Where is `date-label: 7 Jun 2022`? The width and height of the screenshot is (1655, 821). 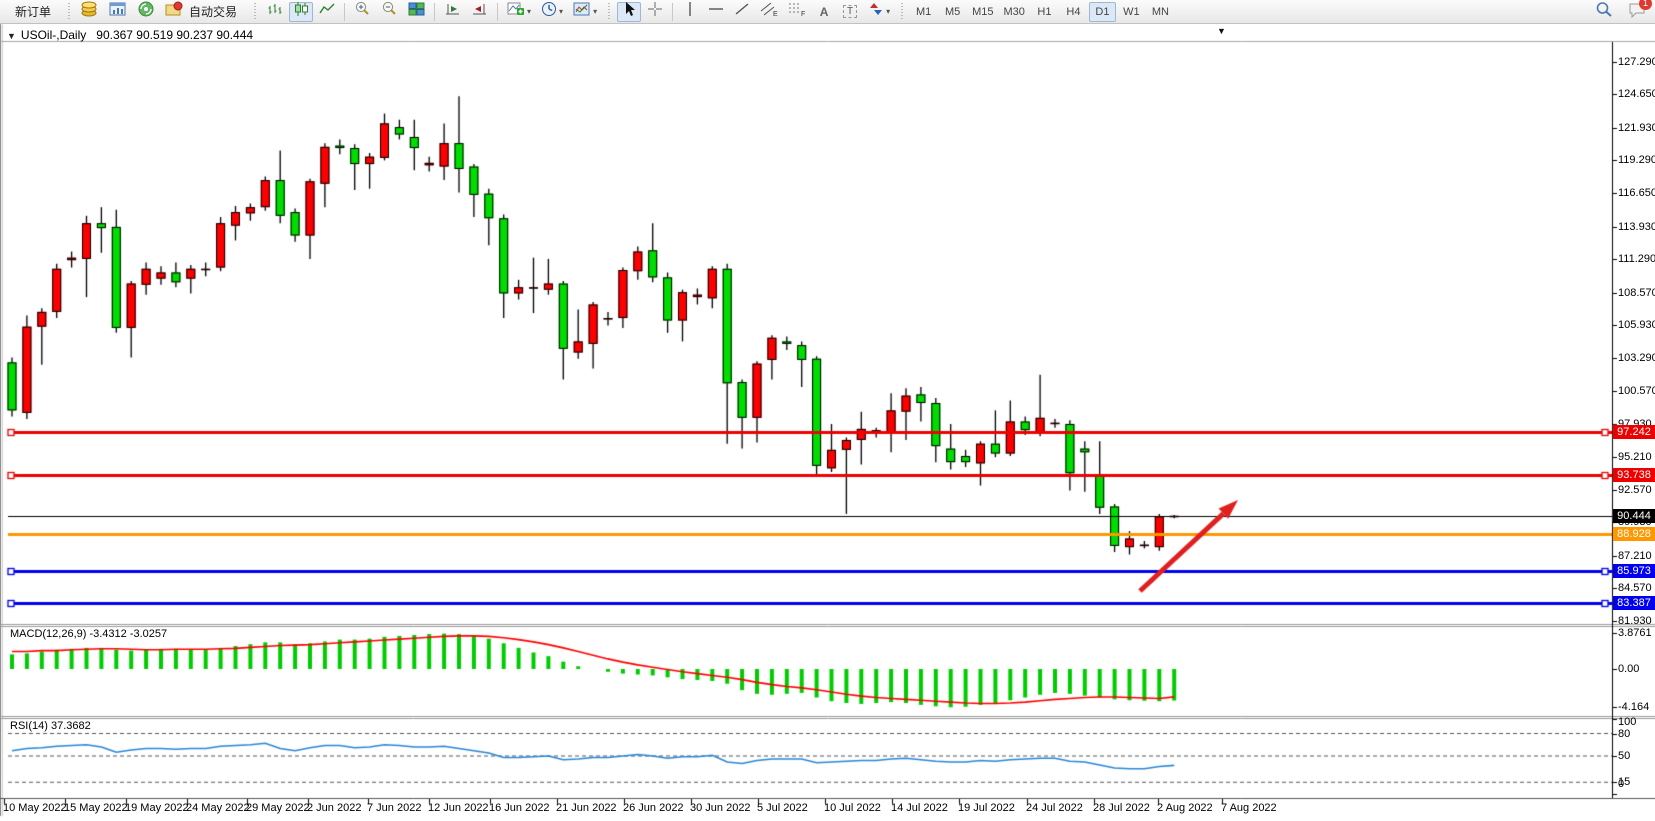
date-label: 7 Jun 2022 is located at coordinates (394, 808).